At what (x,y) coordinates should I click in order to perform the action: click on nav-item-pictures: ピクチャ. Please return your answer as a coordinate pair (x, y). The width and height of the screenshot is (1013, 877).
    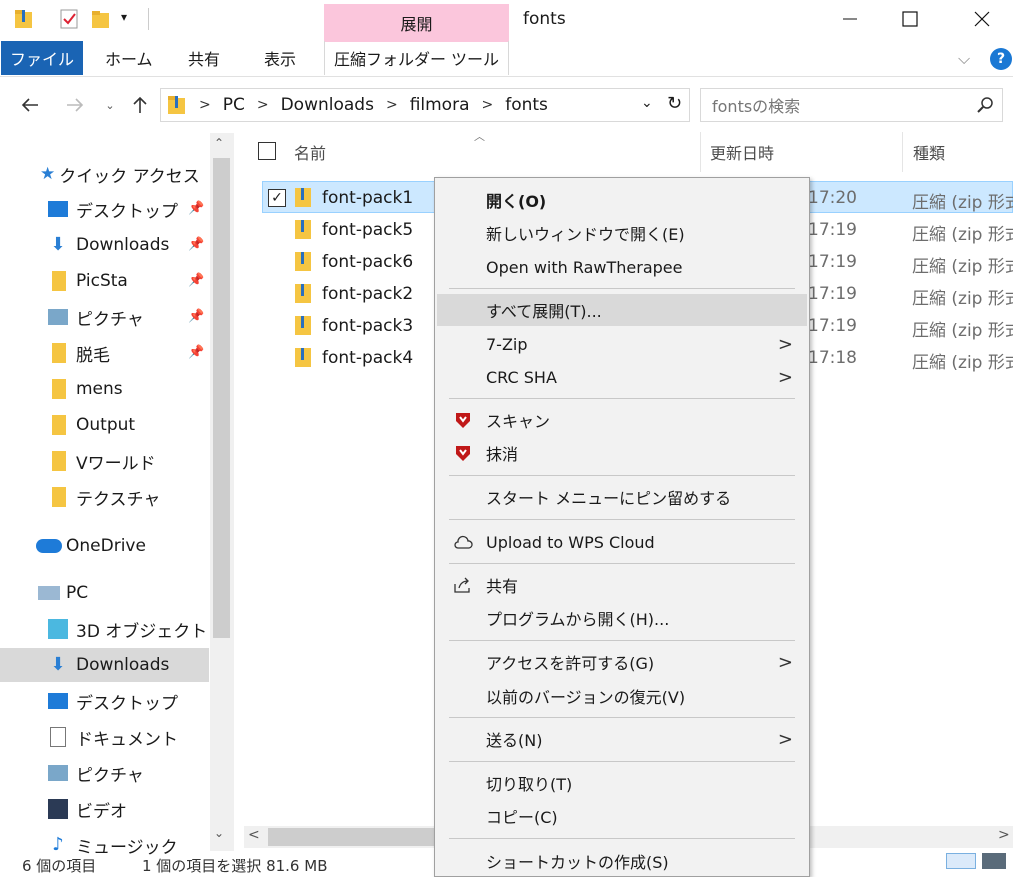
    Looking at the image, I should click on (96, 317).